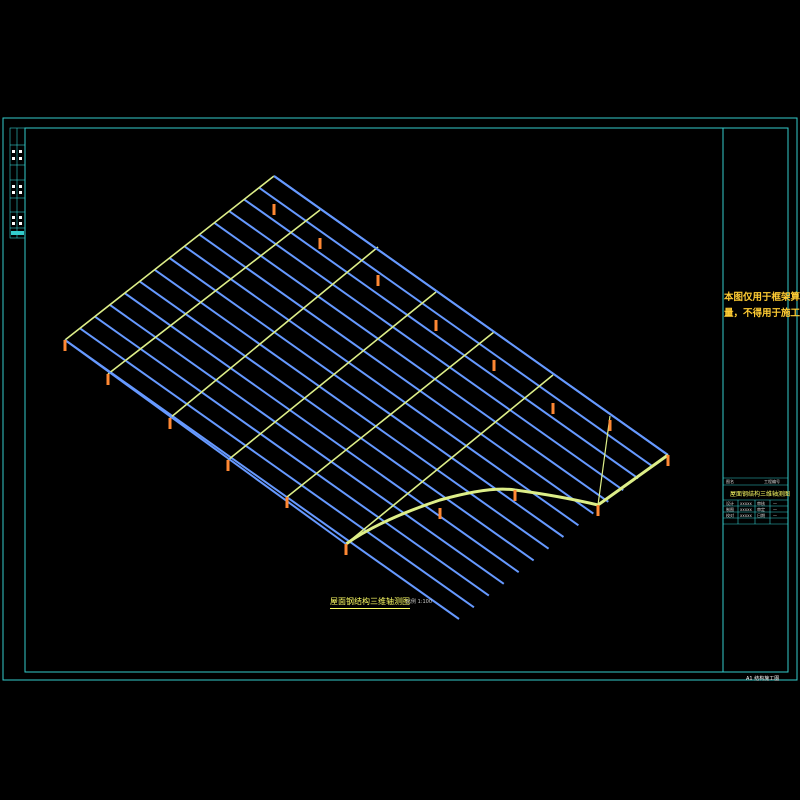 This screenshot has width=800, height=800. What do you see at coordinates (17, 192) in the screenshot?
I see `binding-strip-marks` at bounding box center [17, 192].